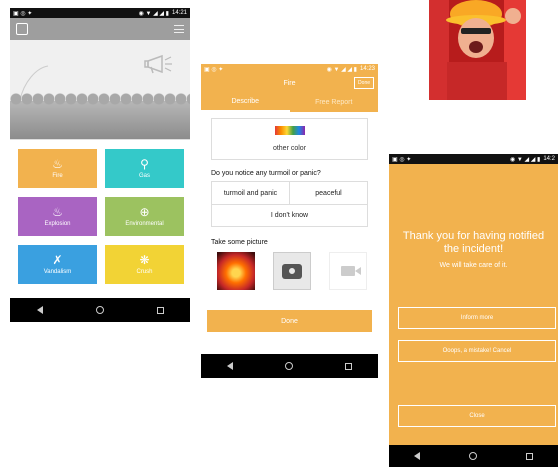 This screenshot has height=467, width=558. Describe the element at coordinates (266, 173) in the screenshot. I see `panic-question: Do you notice any turmoil or panic?` at that location.